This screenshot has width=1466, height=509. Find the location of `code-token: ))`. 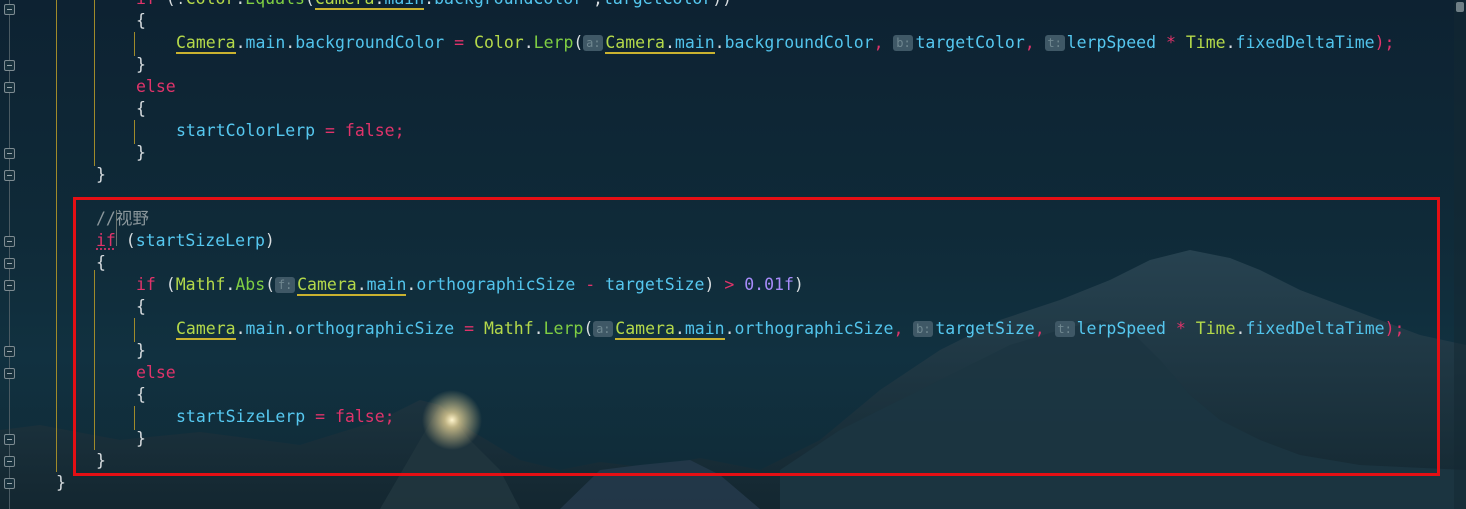

code-token: )) is located at coordinates (722, 4).